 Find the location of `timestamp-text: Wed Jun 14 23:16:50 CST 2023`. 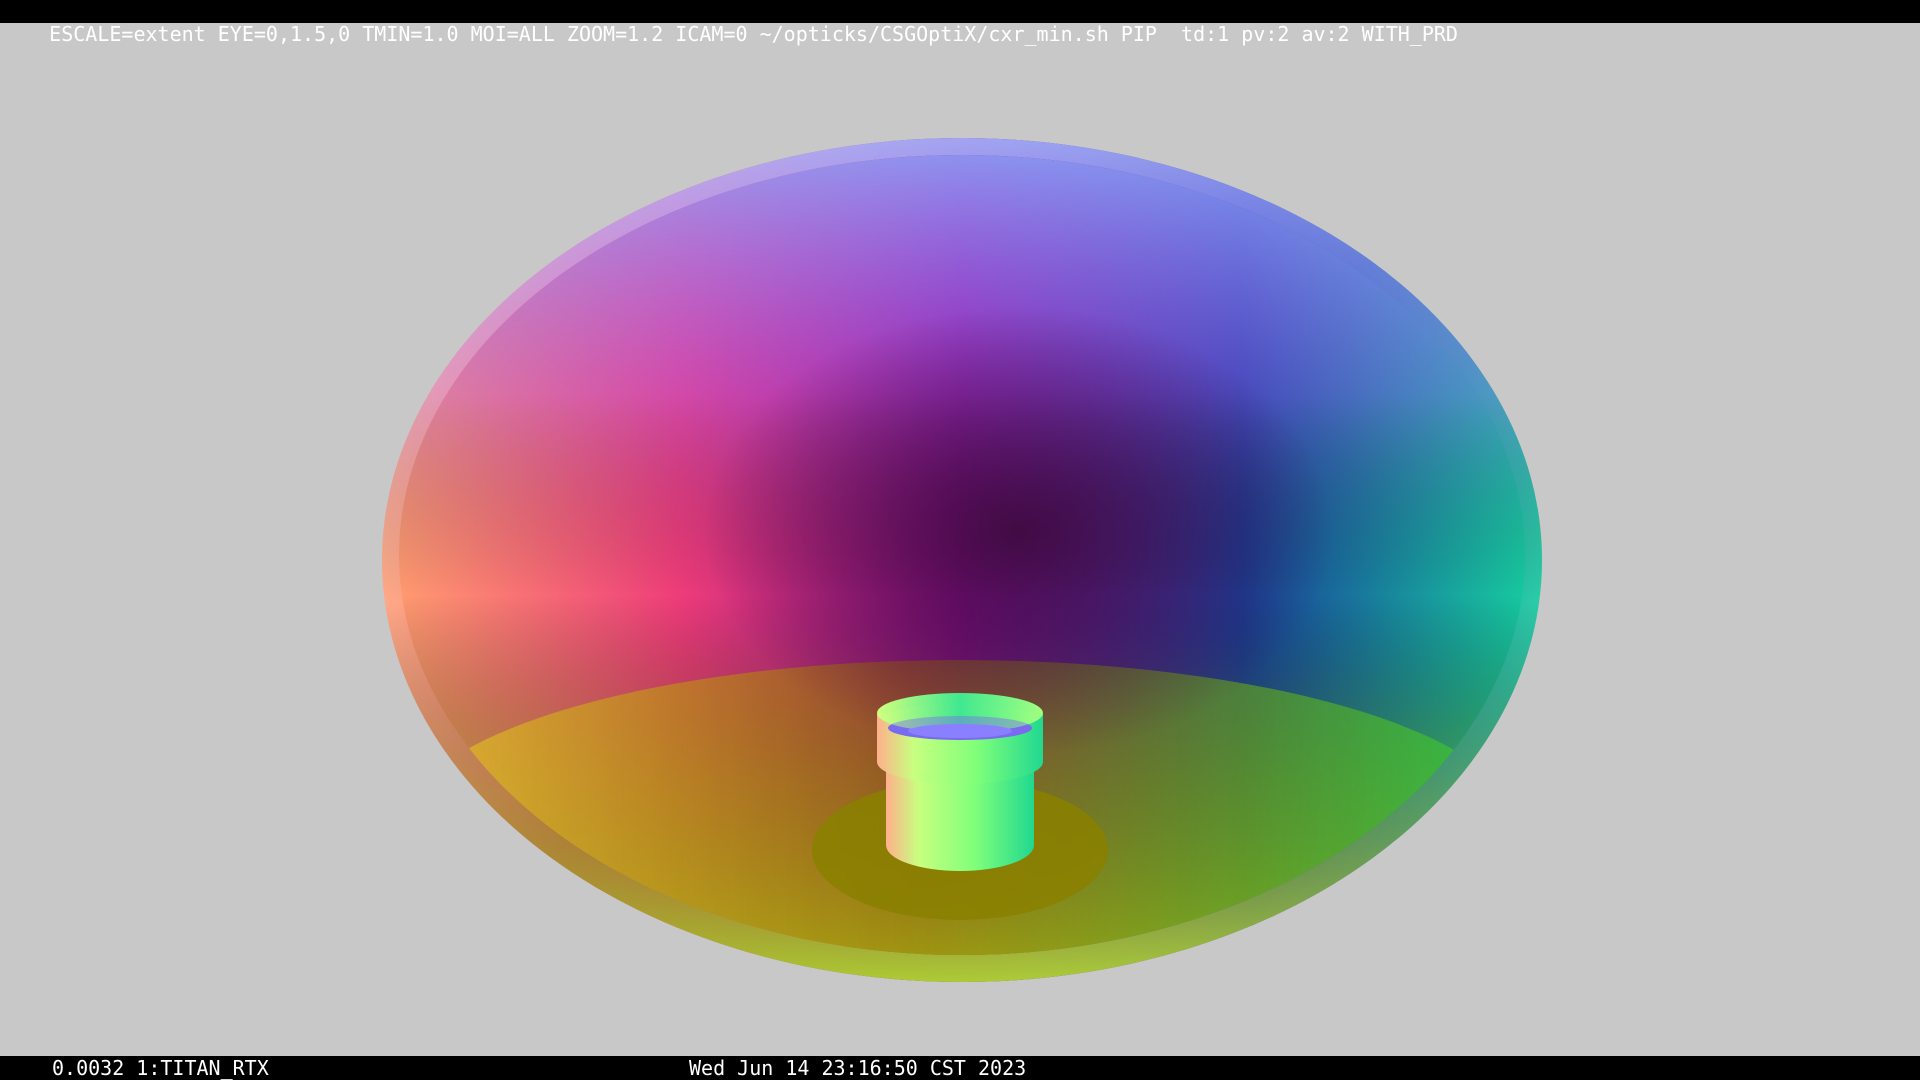

timestamp-text: Wed Jun 14 23:16:50 CST 2023 is located at coordinates (858, 1068).